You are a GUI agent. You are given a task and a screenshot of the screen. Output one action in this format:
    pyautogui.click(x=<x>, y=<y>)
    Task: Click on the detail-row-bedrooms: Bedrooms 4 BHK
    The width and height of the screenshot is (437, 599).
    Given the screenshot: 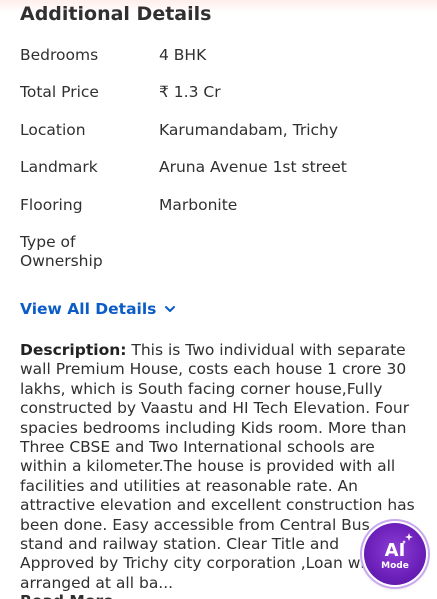 What is the action you would take?
    pyautogui.click(x=220, y=55)
    